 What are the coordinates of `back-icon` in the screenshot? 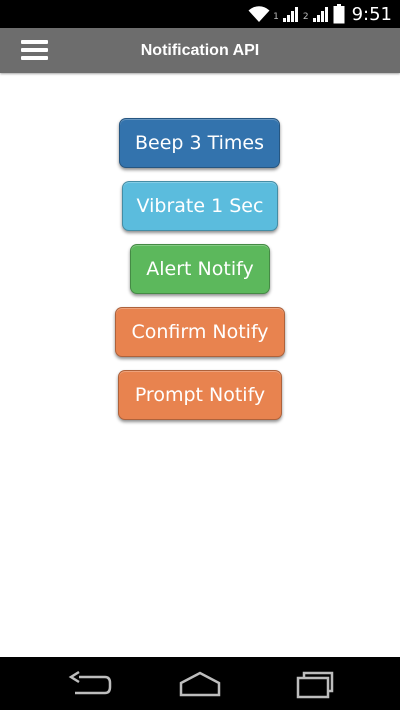 It's located at (89, 684).